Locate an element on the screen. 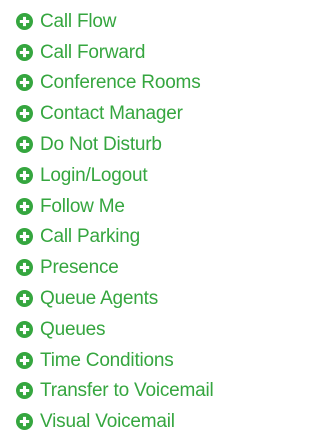  feature-item: Queue Agents is located at coordinates (115, 298).